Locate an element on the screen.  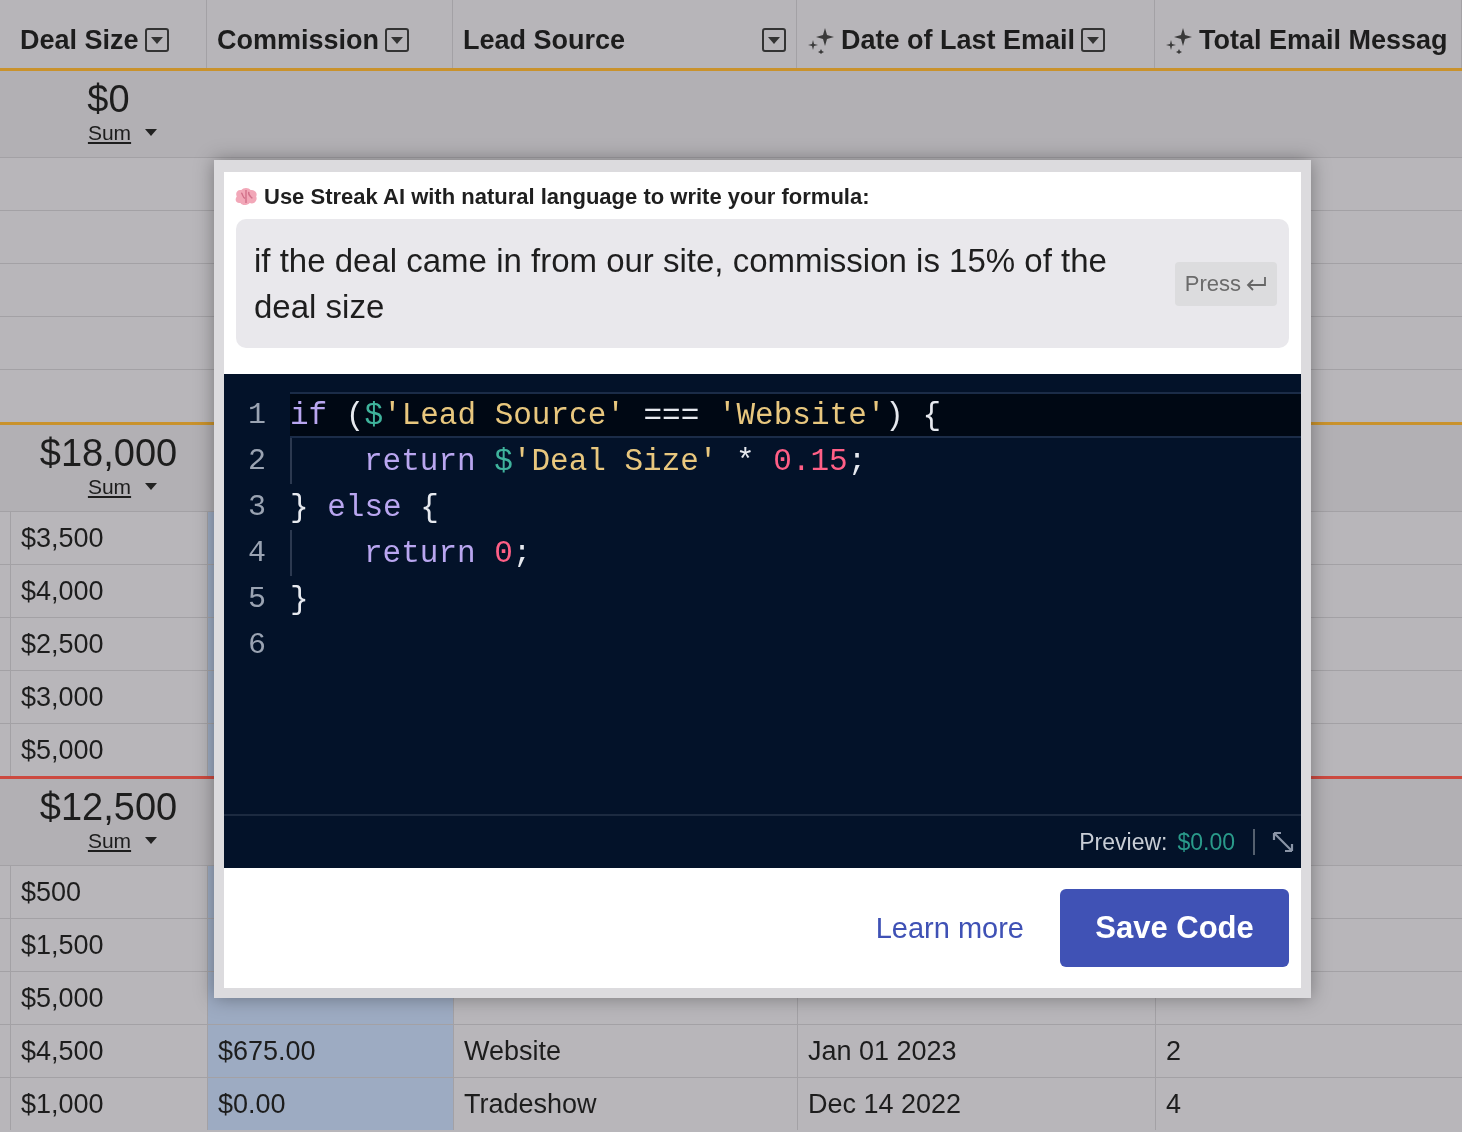
enter-icon is located at coordinates (1256, 283).